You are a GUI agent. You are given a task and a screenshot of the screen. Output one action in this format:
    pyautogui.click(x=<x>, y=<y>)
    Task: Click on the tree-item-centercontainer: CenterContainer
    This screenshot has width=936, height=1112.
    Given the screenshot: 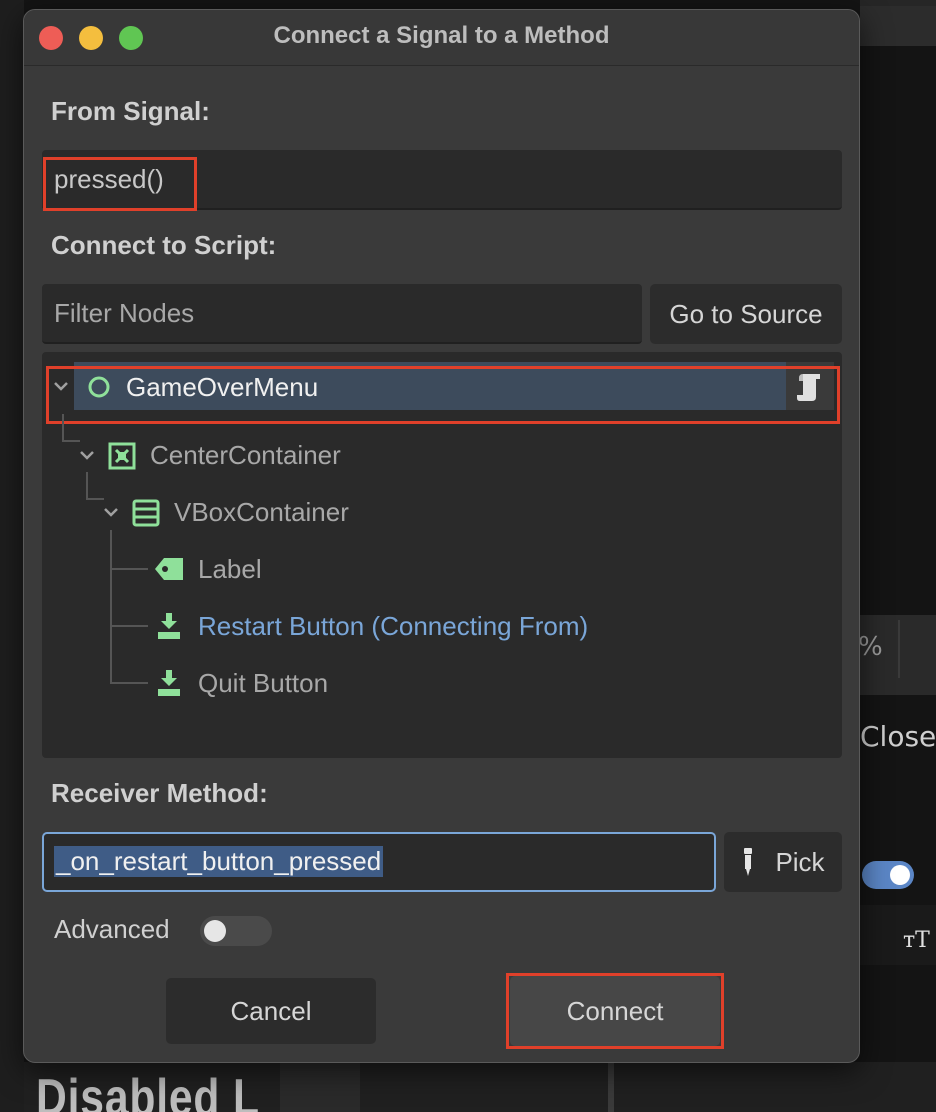 What is the action you would take?
    pyautogui.click(x=442, y=455)
    